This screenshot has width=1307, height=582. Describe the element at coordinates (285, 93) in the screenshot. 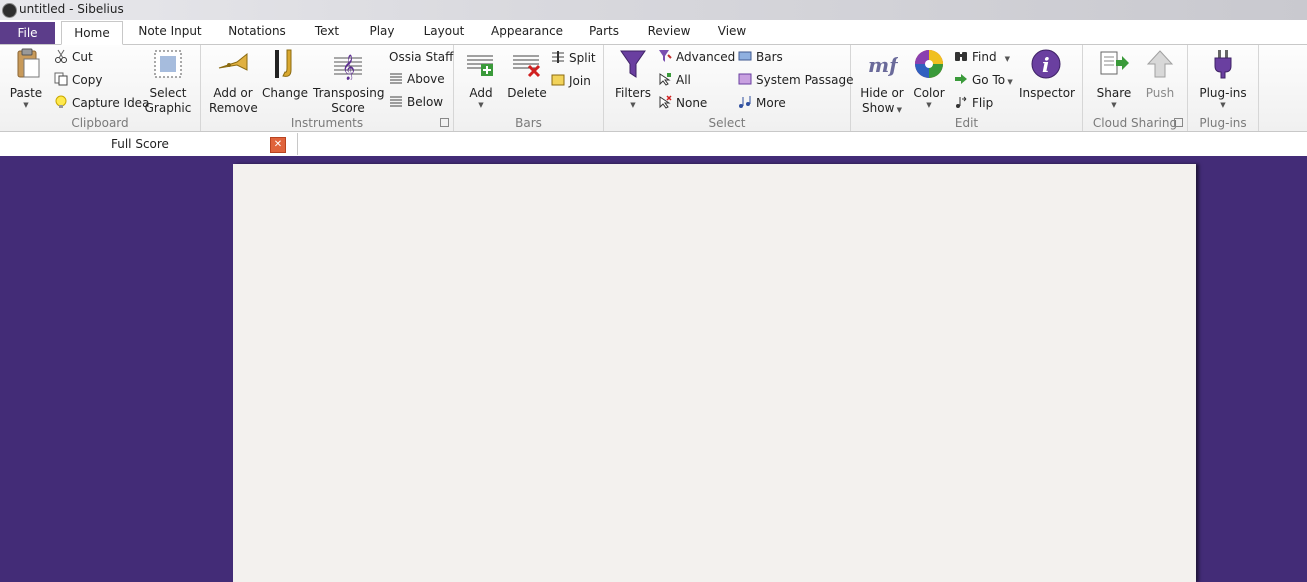

I see `change-label: Change` at that location.